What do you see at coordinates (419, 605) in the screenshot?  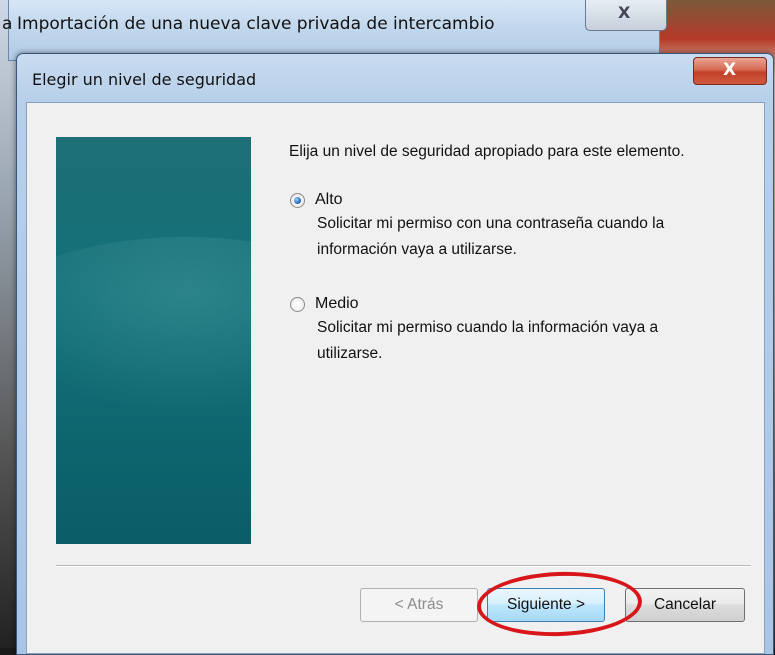 I see `back-button: < Atrás` at bounding box center [419, 605].